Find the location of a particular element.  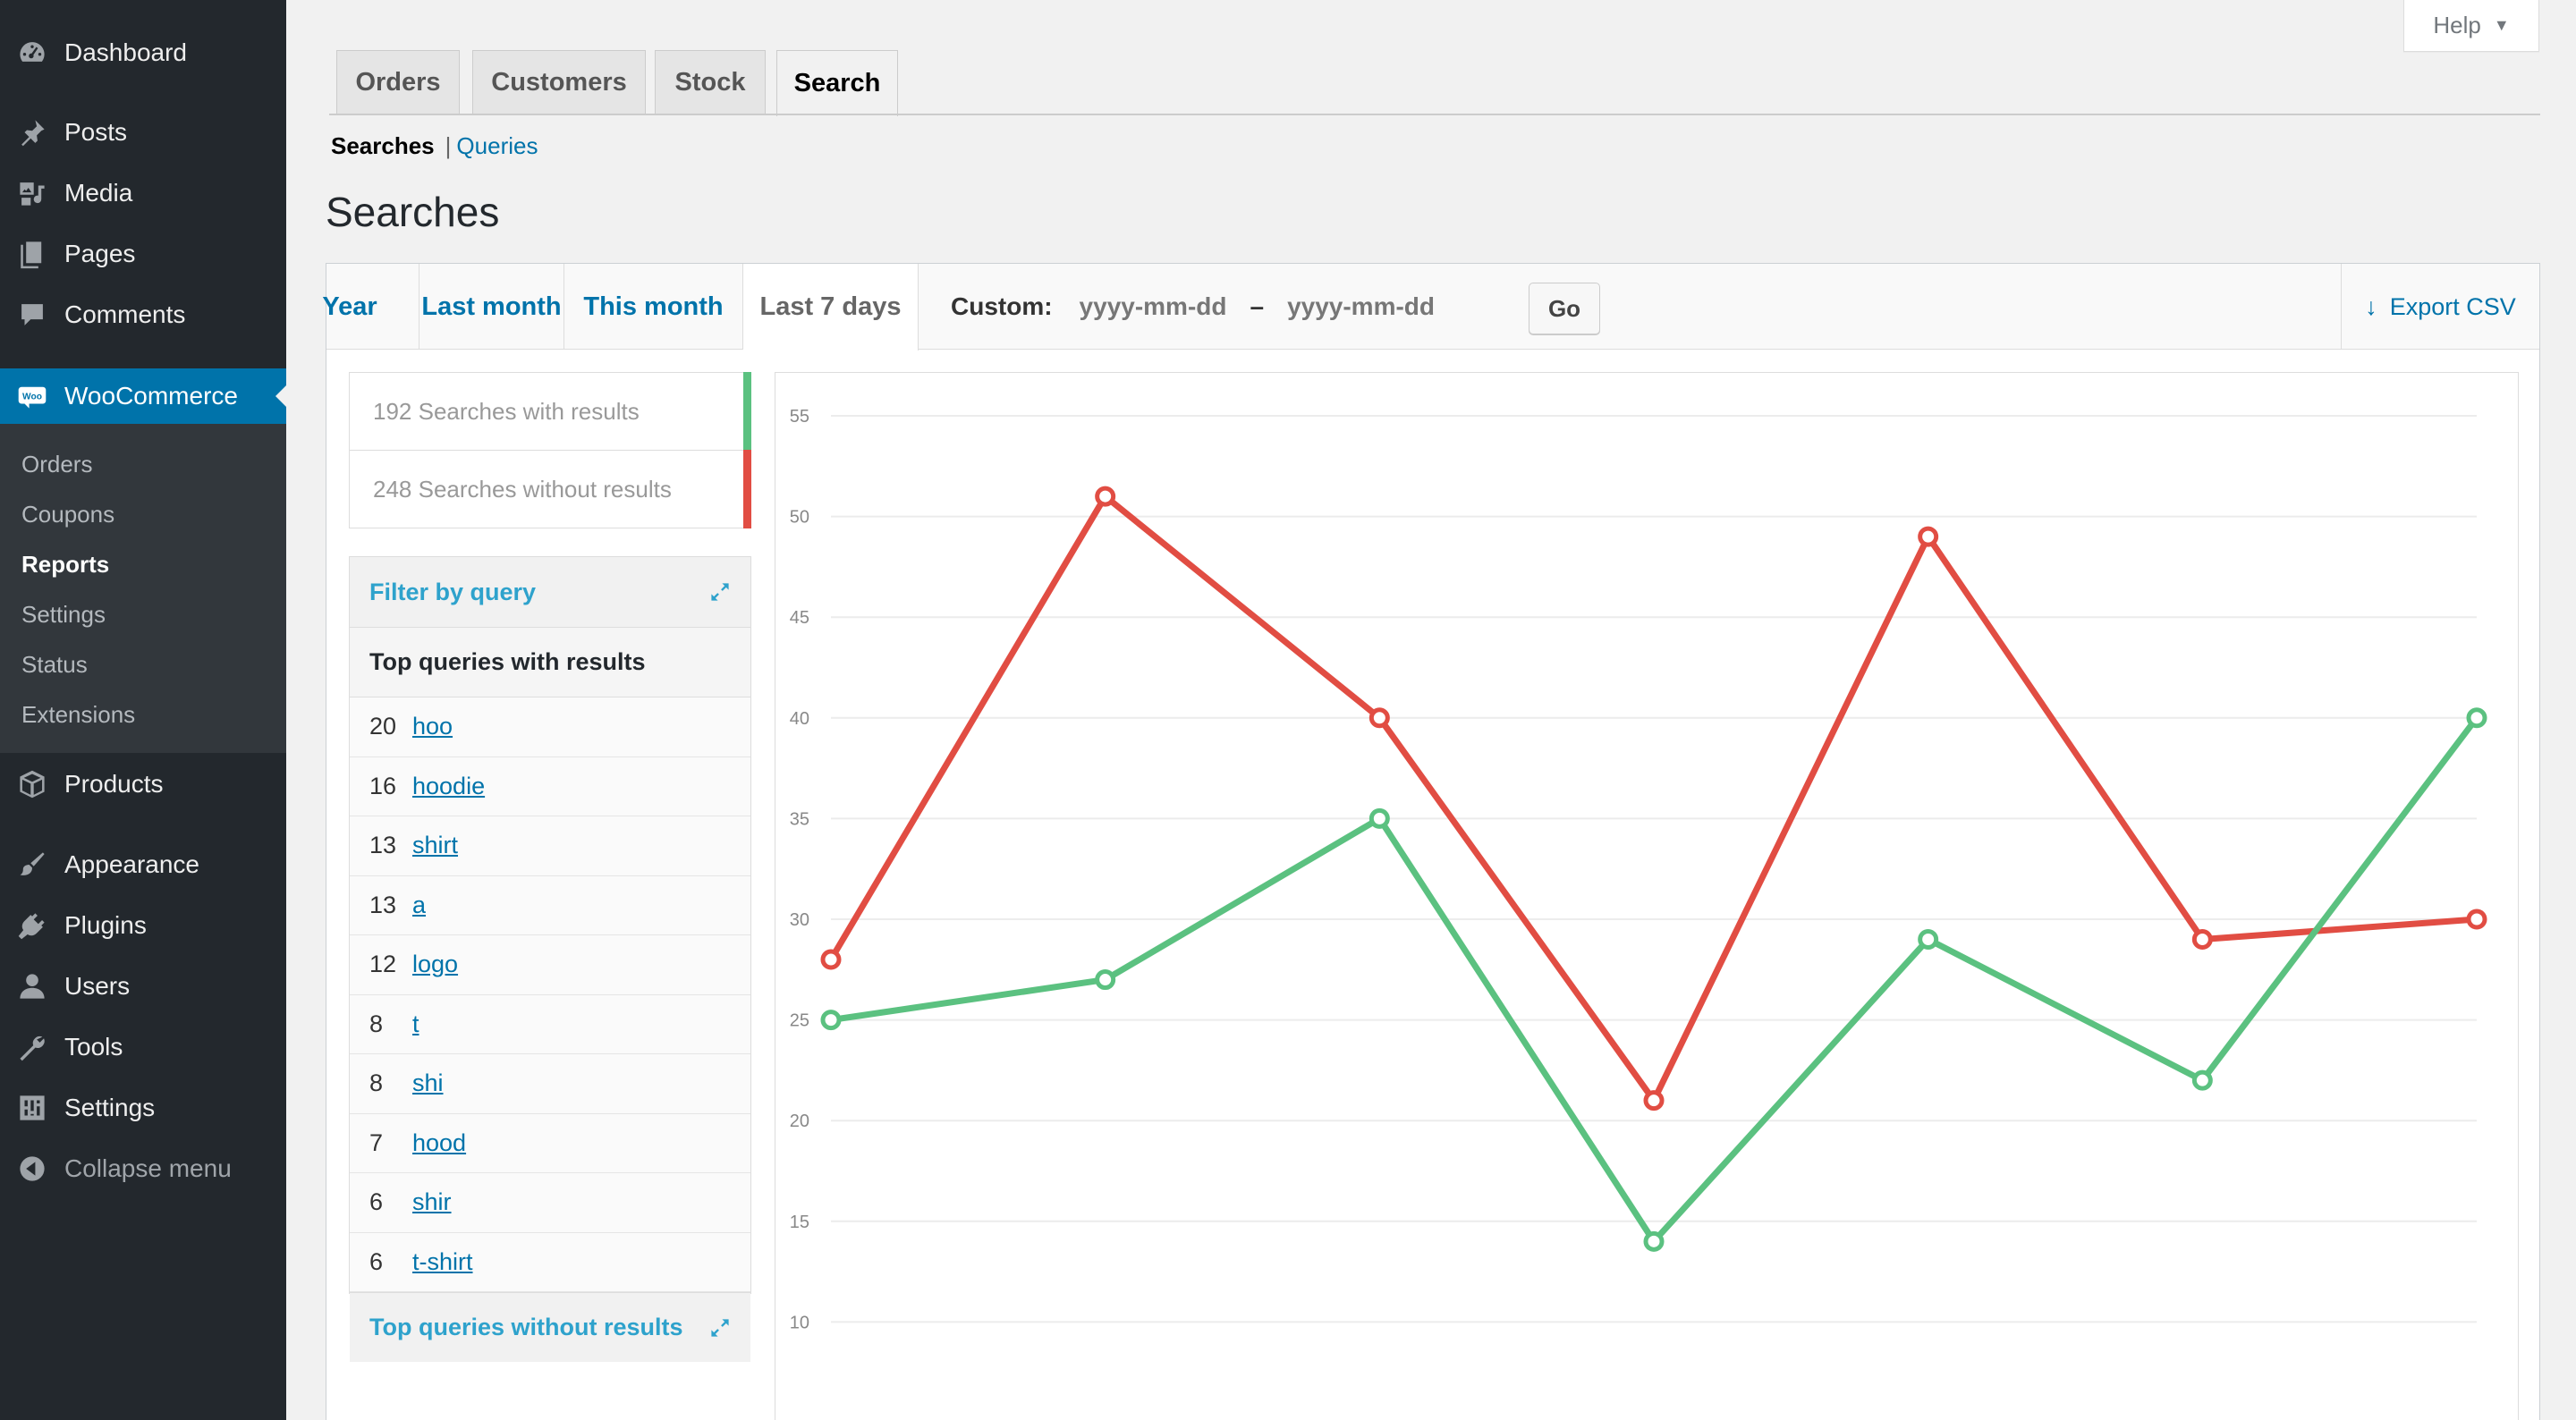

range-last-7-days: Last 7 days is located at coordinates (831, 307).